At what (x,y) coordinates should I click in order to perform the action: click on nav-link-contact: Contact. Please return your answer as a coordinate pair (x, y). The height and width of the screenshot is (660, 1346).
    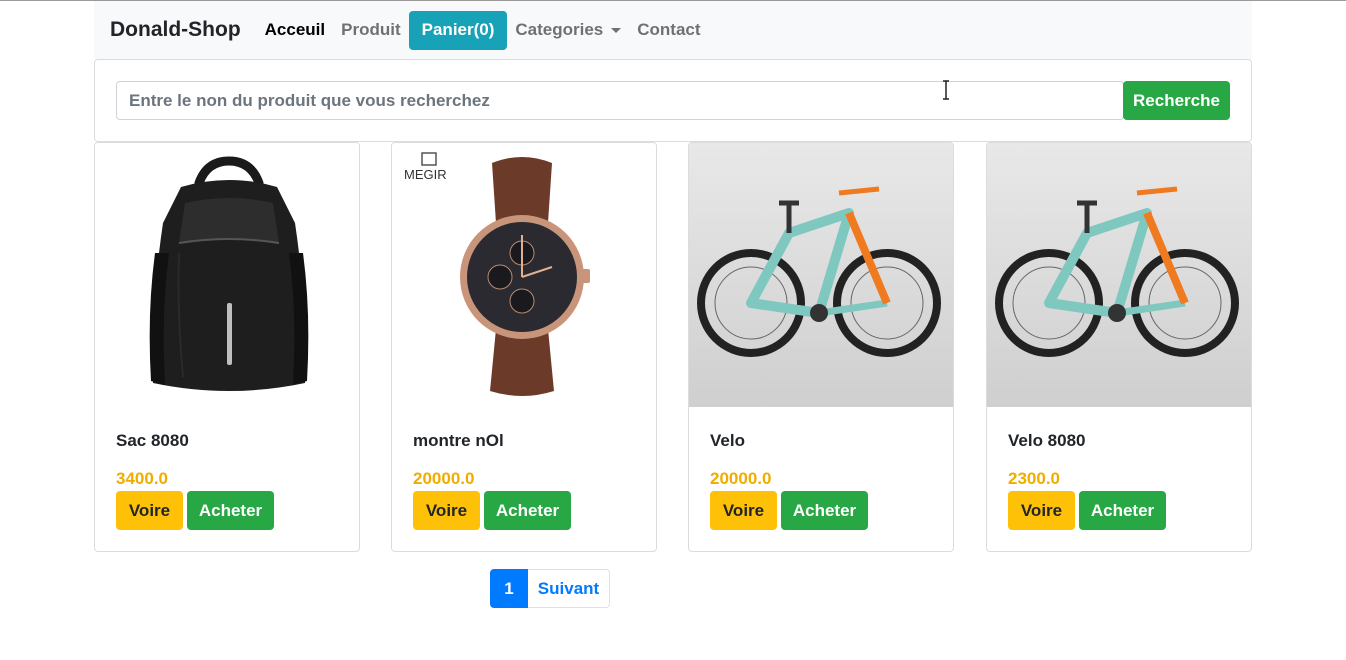
    Looking at the image, I should click on (668, 30).